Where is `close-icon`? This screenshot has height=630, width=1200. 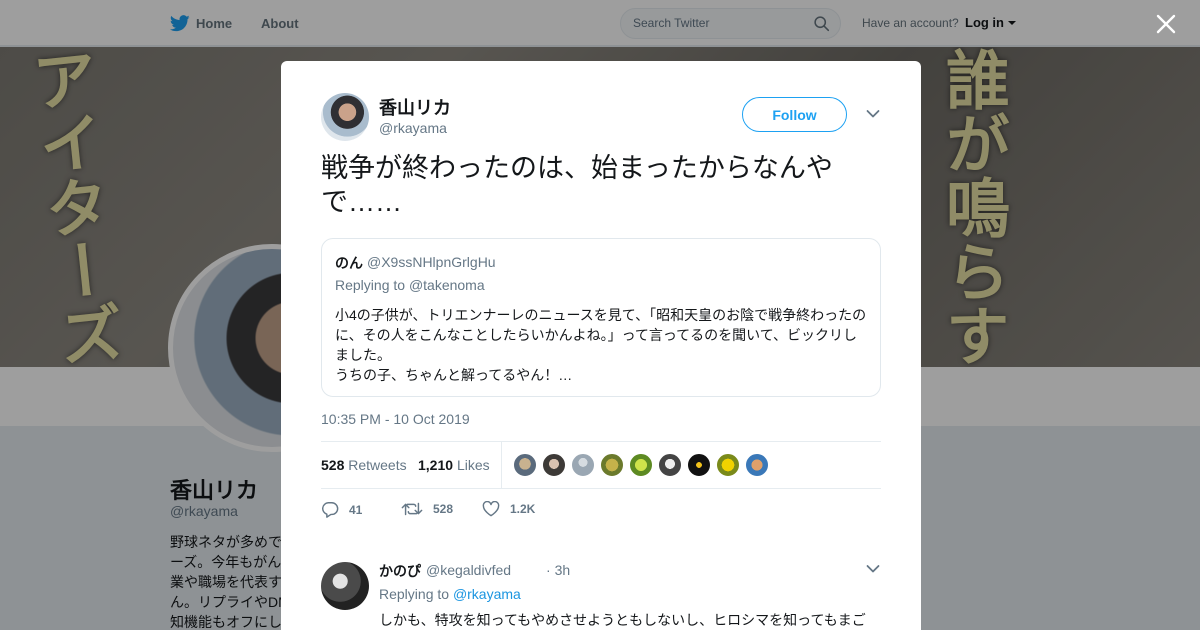
close-icon is located at coordinates (1166, 24).